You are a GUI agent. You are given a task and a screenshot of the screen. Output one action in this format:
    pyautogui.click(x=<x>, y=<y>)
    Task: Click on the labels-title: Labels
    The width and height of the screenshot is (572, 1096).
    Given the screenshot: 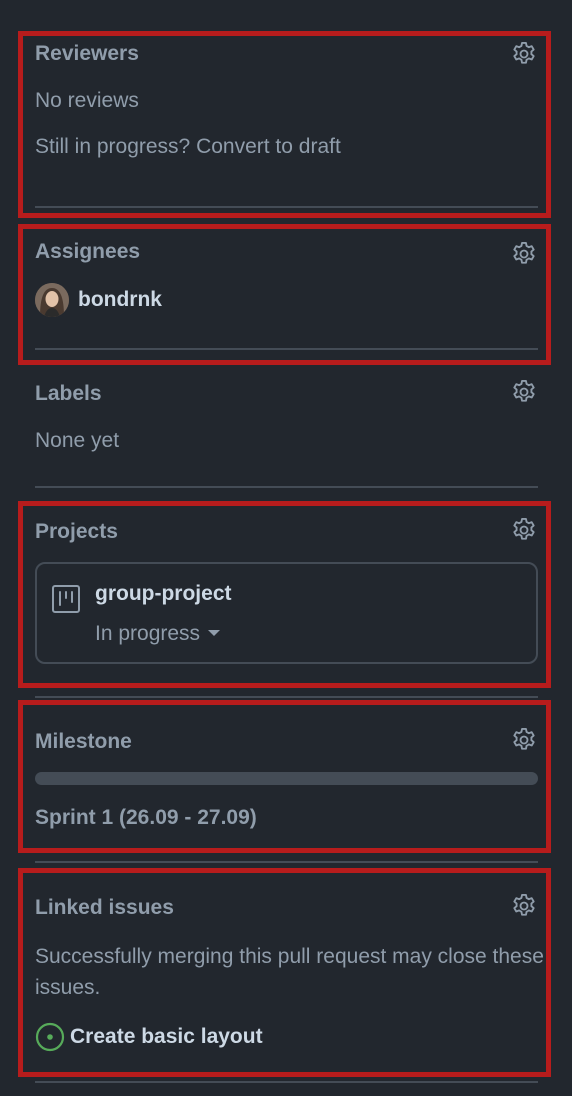 What is the action you would take?
    pyautogui.click(x=68, y=393)
    